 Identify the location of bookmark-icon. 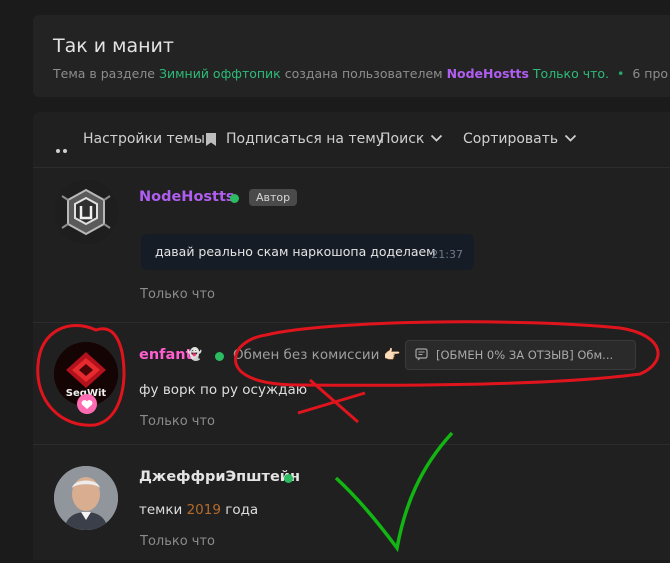
(211, 139).